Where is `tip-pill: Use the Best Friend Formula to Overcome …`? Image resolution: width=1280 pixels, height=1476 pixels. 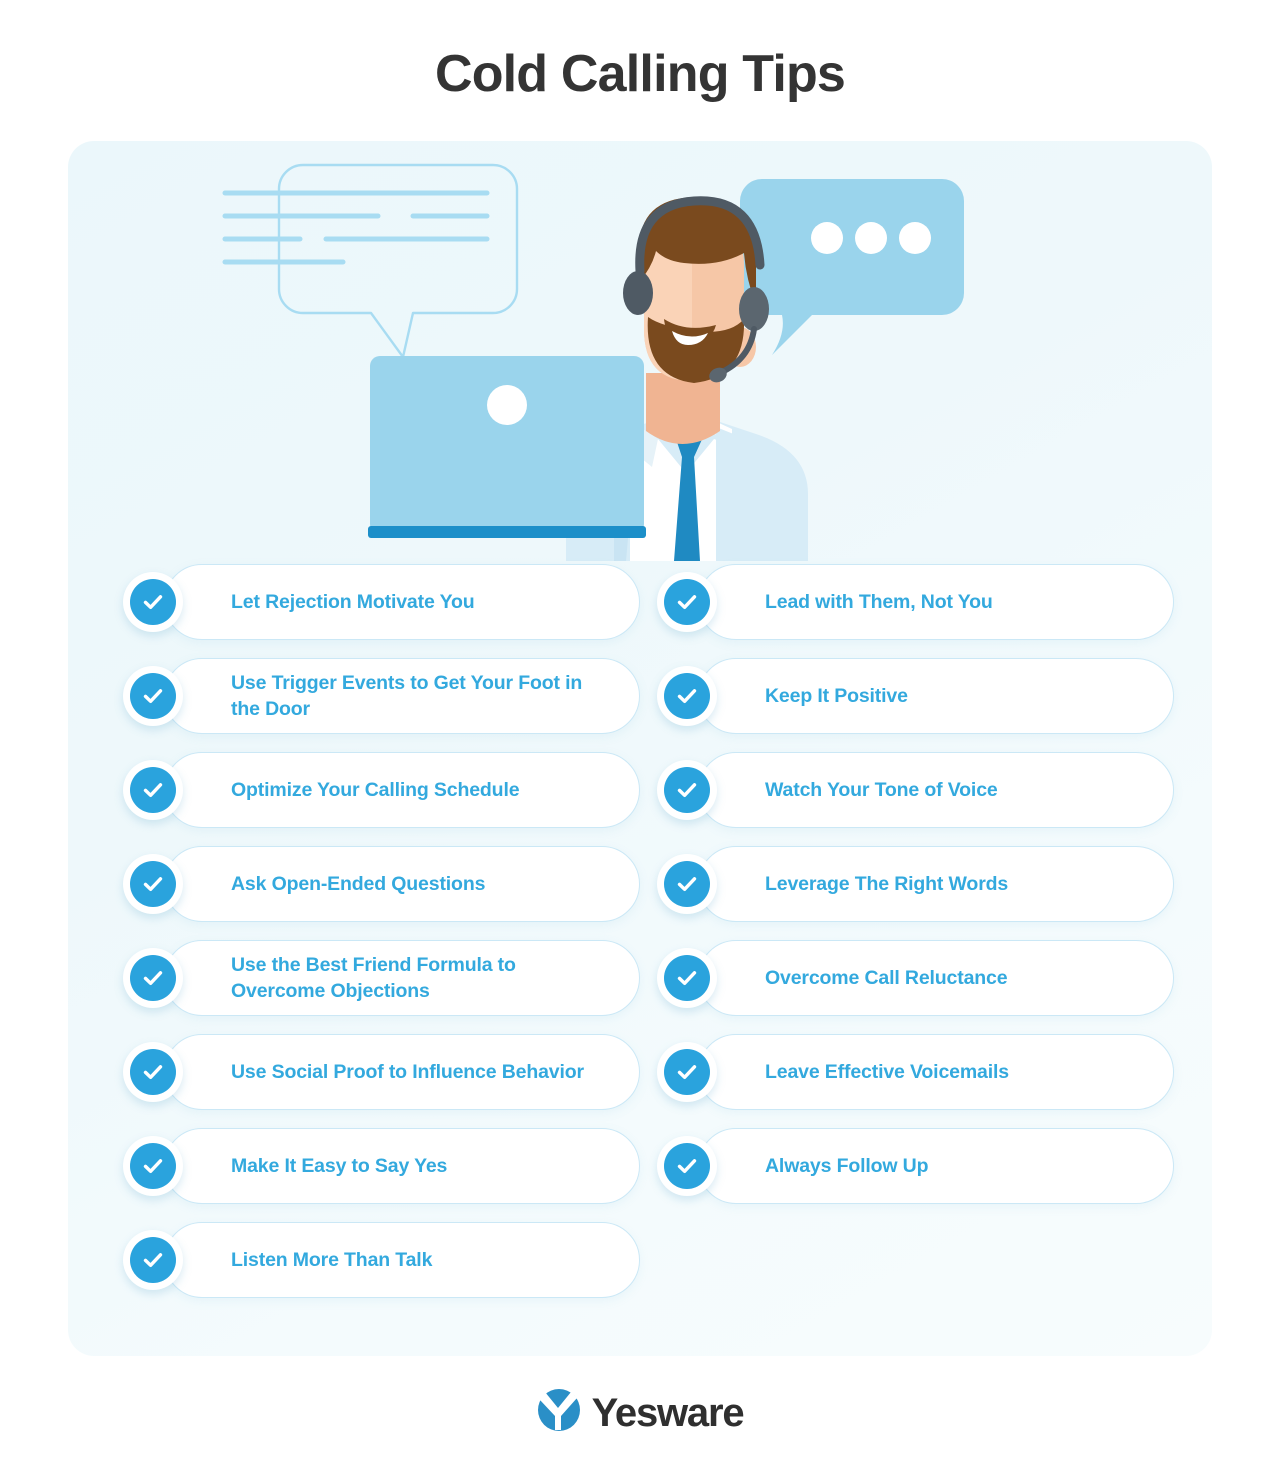 tip-pill: Use the Best Friend Formula to Overcome … is located at coordinates (402, 978).